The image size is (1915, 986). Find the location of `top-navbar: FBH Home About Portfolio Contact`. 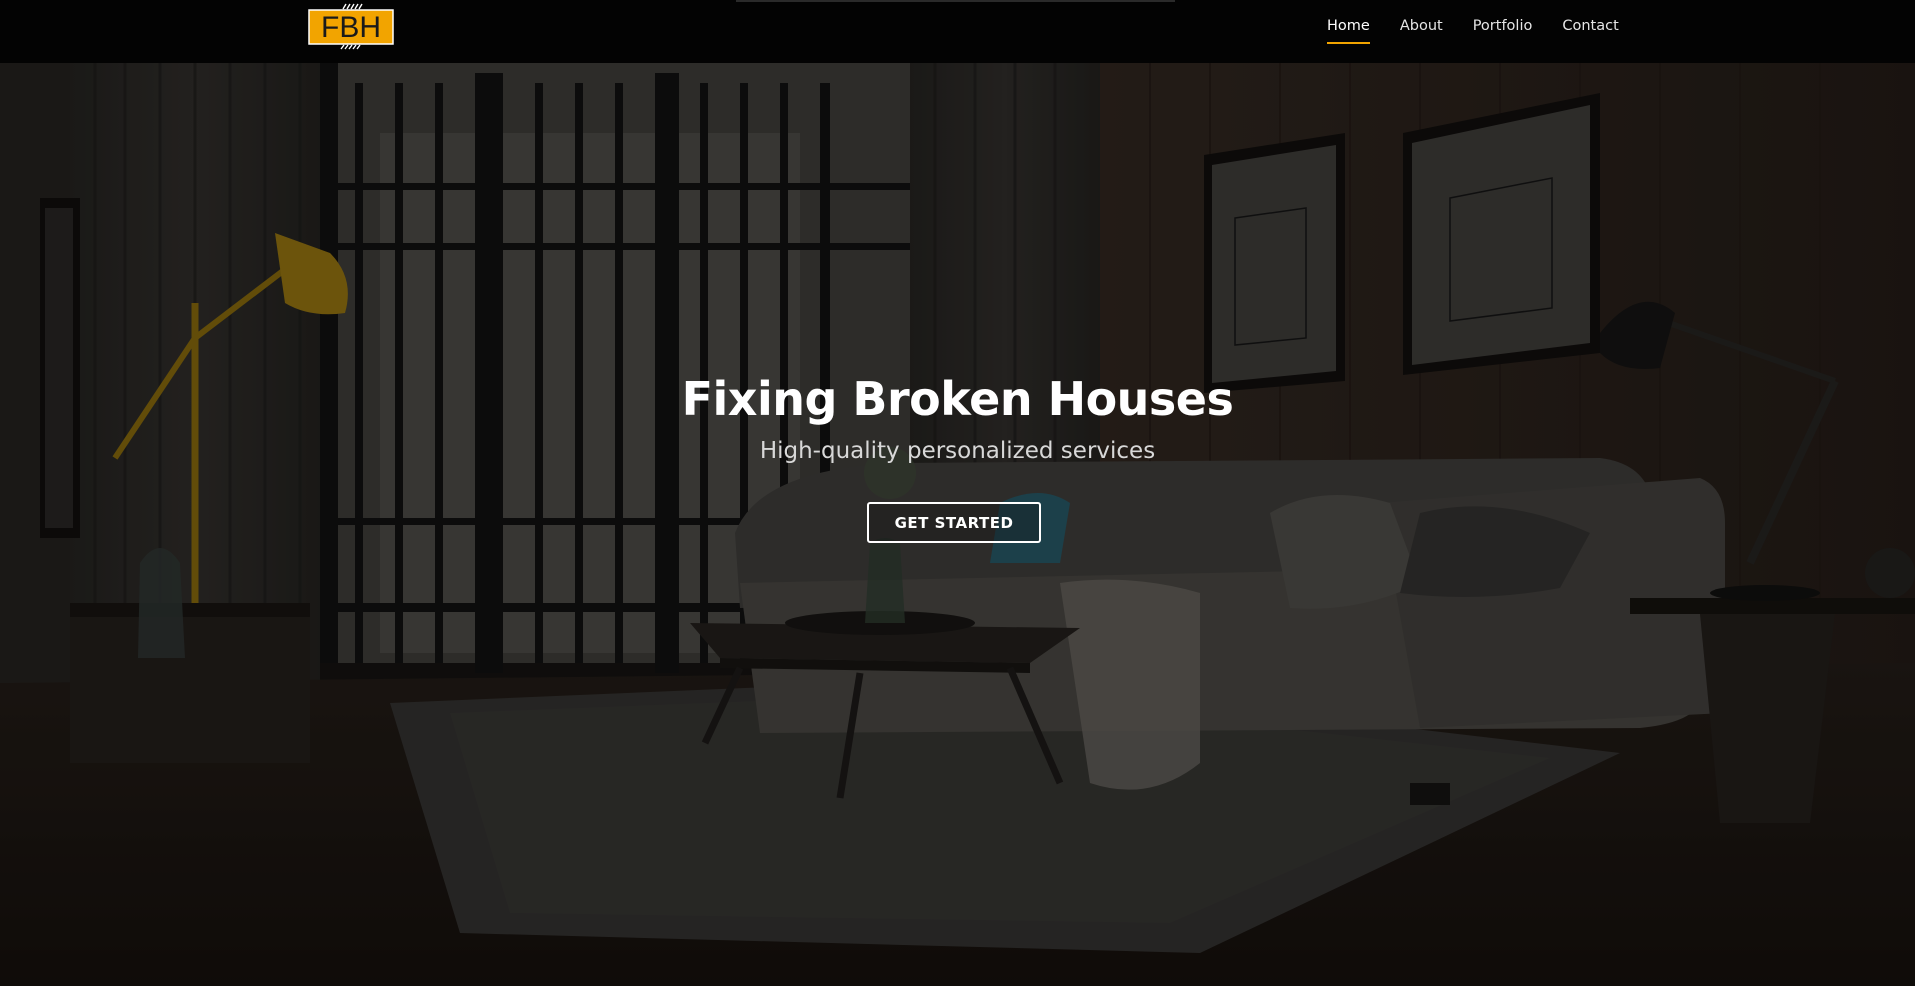

top-navbar: FBH Home About Portfolio Contact is located at coordinates (957, 31).